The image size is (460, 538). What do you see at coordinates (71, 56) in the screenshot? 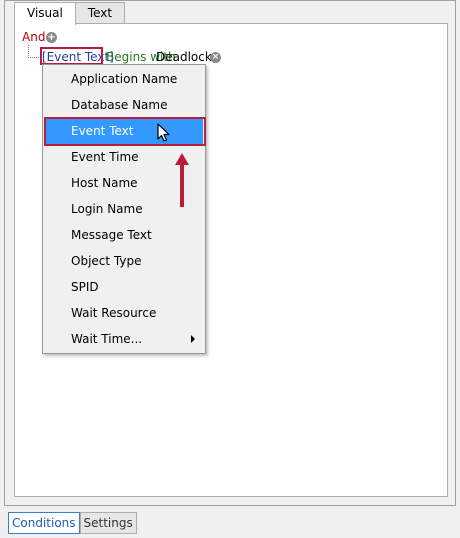
I see `field-highlight-box` at bounding box center [71, 56].